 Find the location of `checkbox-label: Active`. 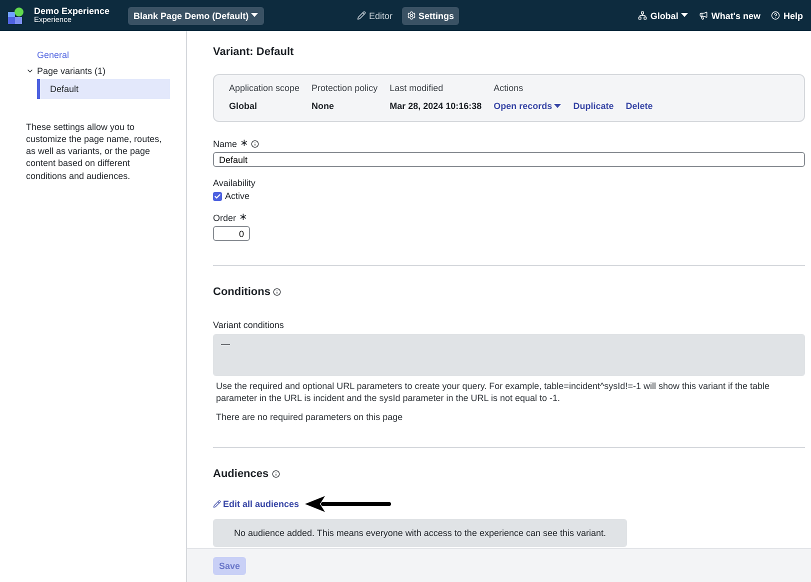

checkbox-label: Active is located at coordinates (237, 196).